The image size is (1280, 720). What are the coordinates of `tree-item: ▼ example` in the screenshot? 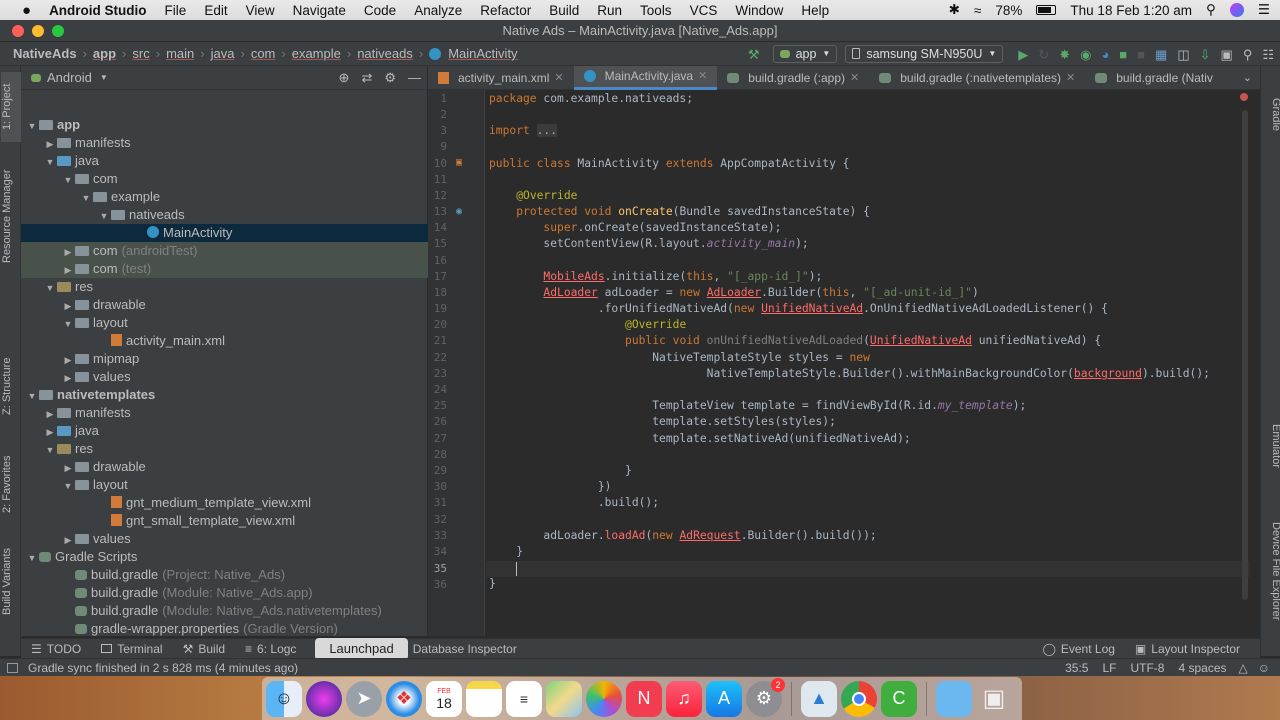 It's located at (224, 197).